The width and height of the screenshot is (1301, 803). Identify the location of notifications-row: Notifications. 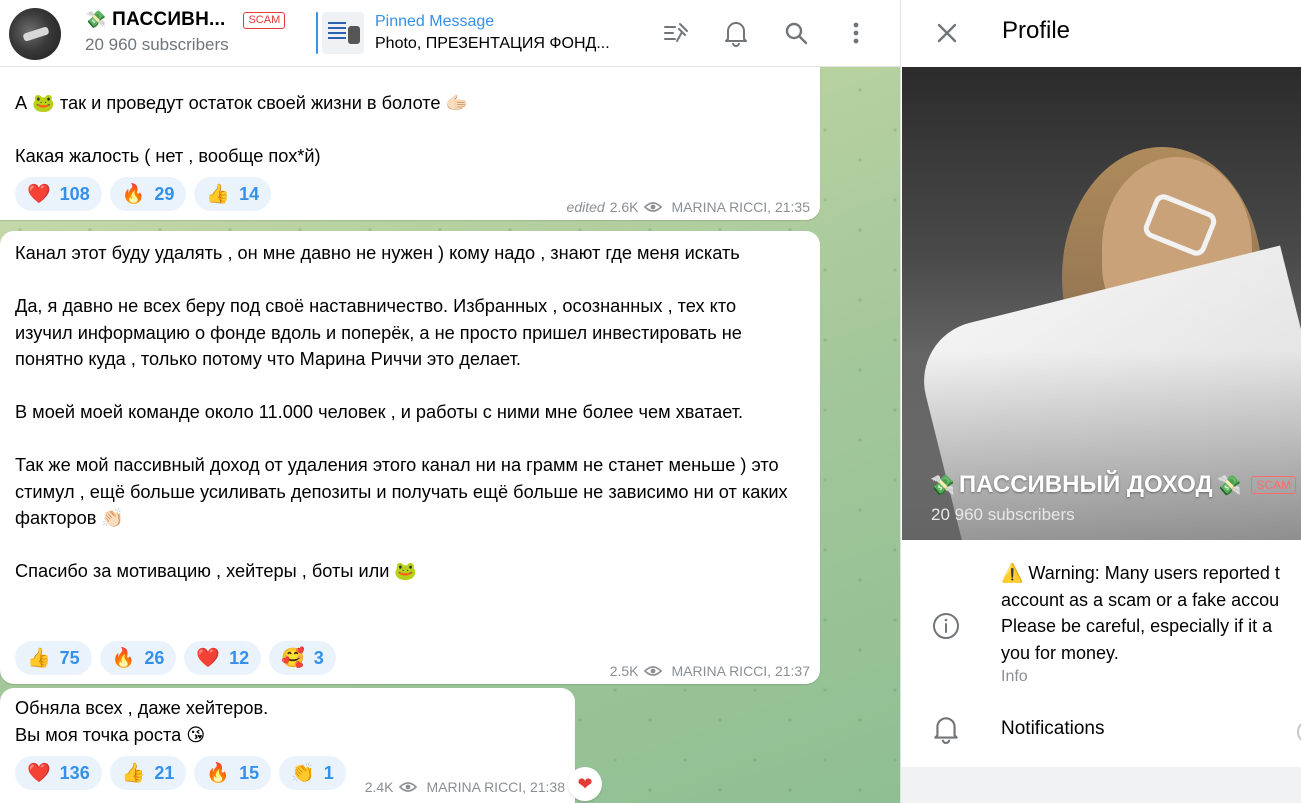
(1101, 730).